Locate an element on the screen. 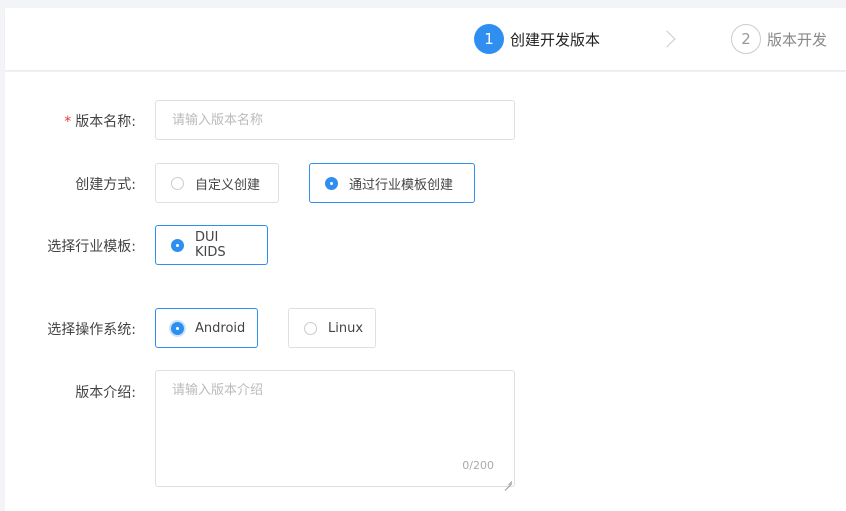 This screenshot has width=846, height=511. version-intro-field: 0/200 is located at coordinates (335, 428).